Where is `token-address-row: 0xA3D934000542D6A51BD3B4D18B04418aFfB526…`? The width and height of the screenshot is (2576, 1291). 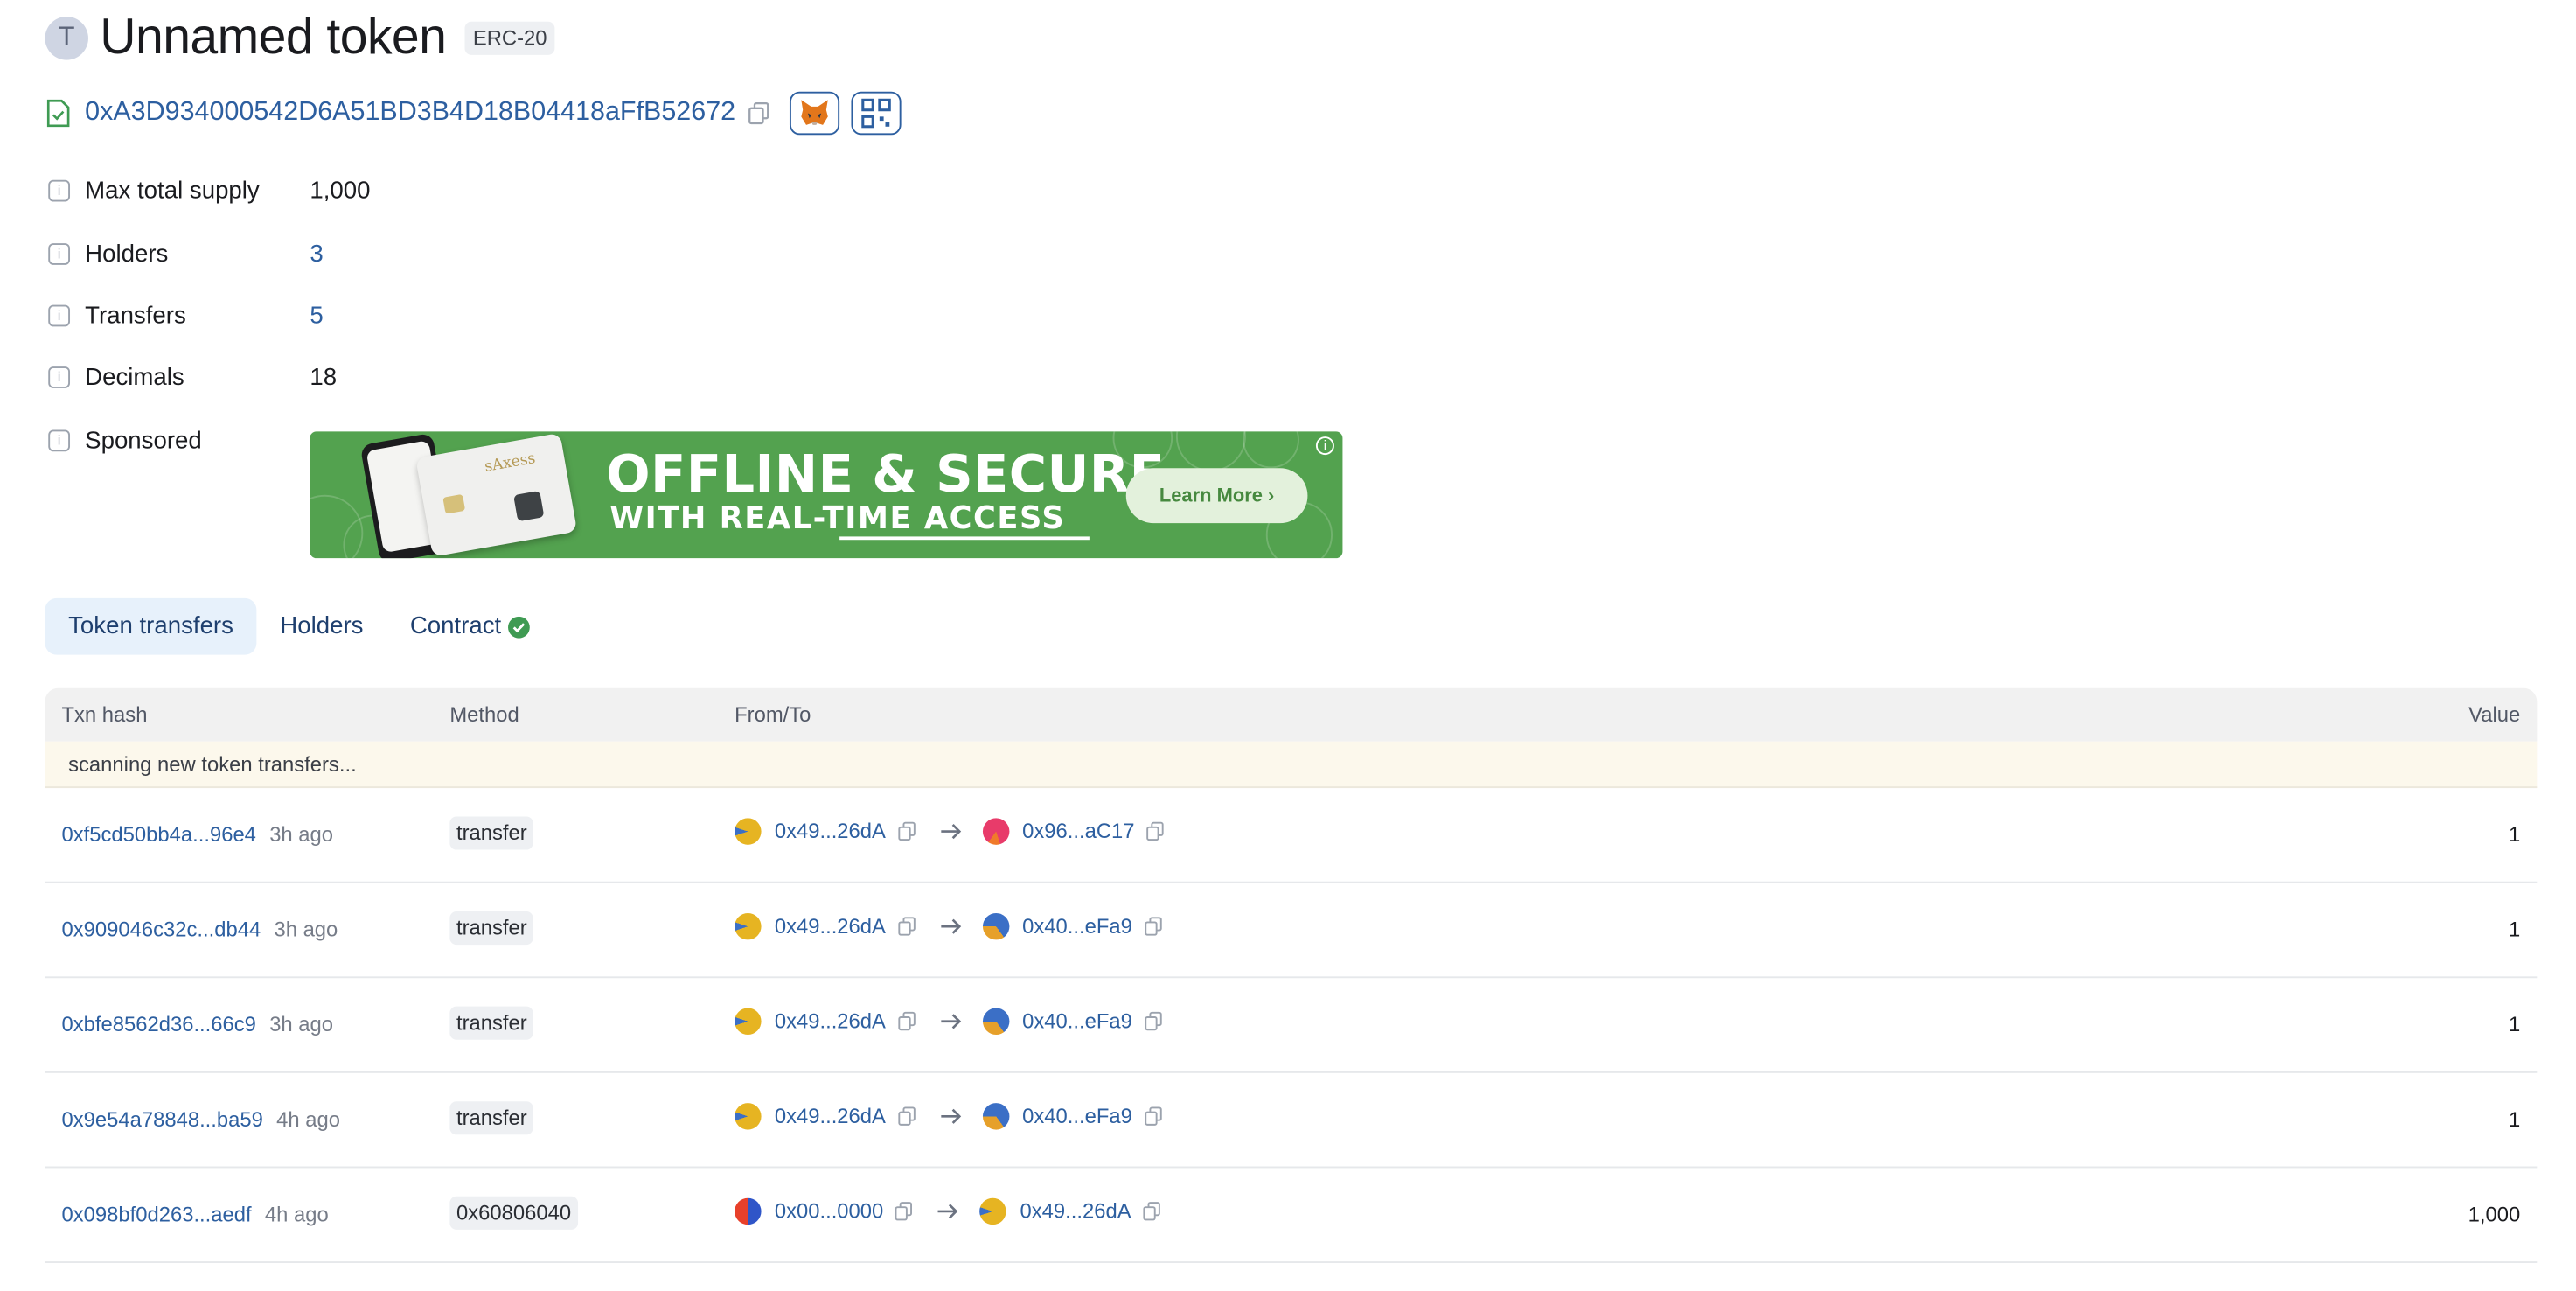 token-address-row: 0xA3D934000542D6A51BD3B4D18B04418aFfB526… is located at coordinates (473, 113).